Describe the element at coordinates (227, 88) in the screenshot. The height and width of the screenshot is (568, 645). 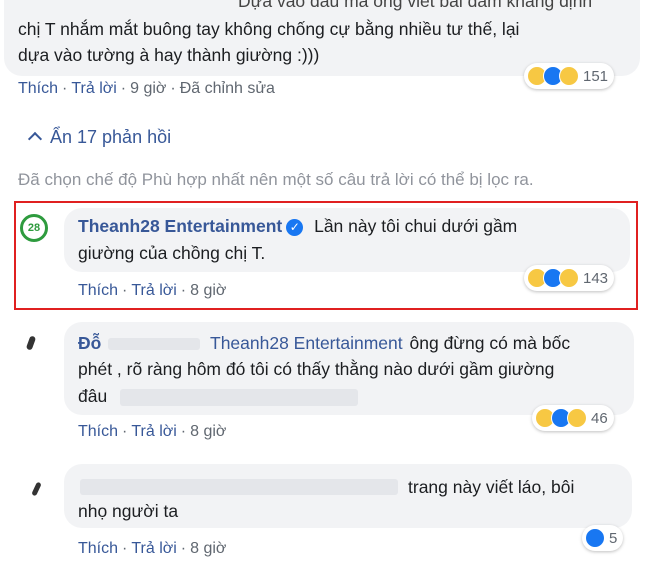
I see `edited-label: Đã chỉnh sửa` at that location.